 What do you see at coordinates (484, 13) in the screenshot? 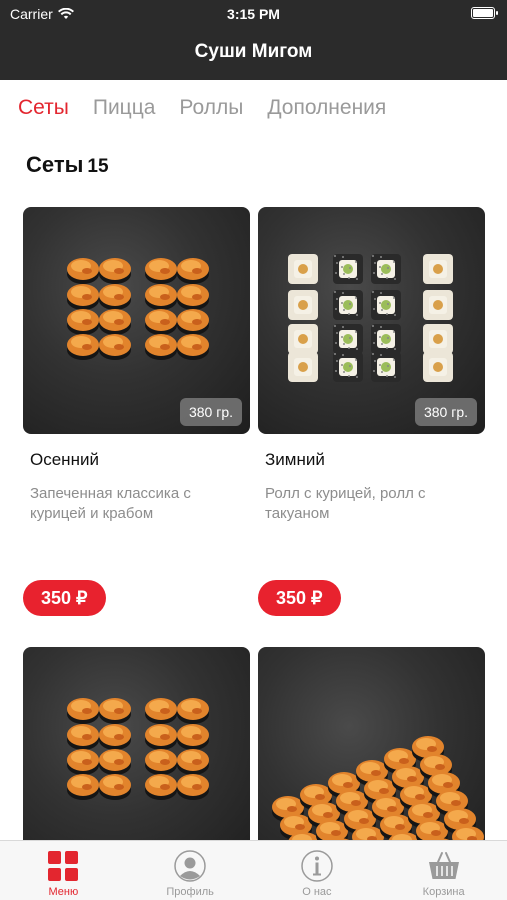
I see `battery-icon` at bounding box center [484, 13].